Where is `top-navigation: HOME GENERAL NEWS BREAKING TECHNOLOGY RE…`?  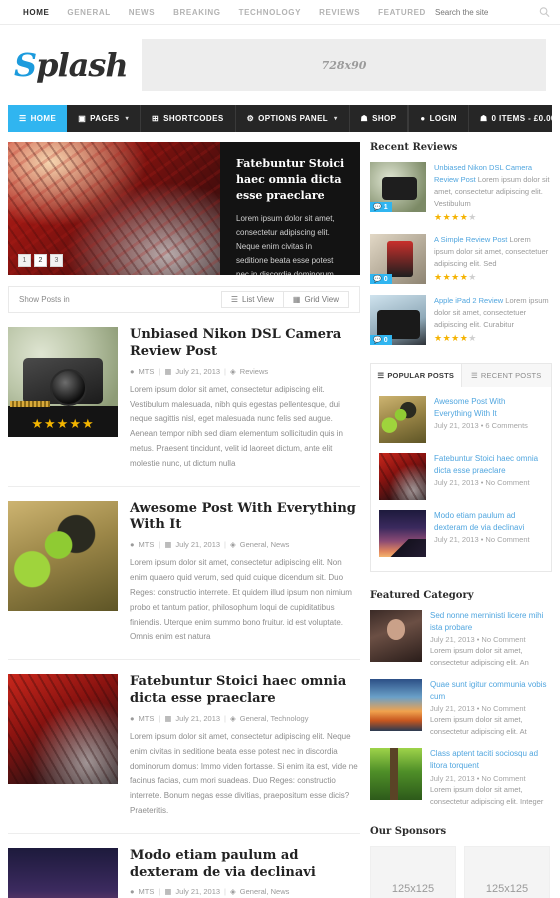 top-navigation: HOME GENERAL NEWS BREAKING TECHNOLOGY RE… is located at coordinates (224, 12).